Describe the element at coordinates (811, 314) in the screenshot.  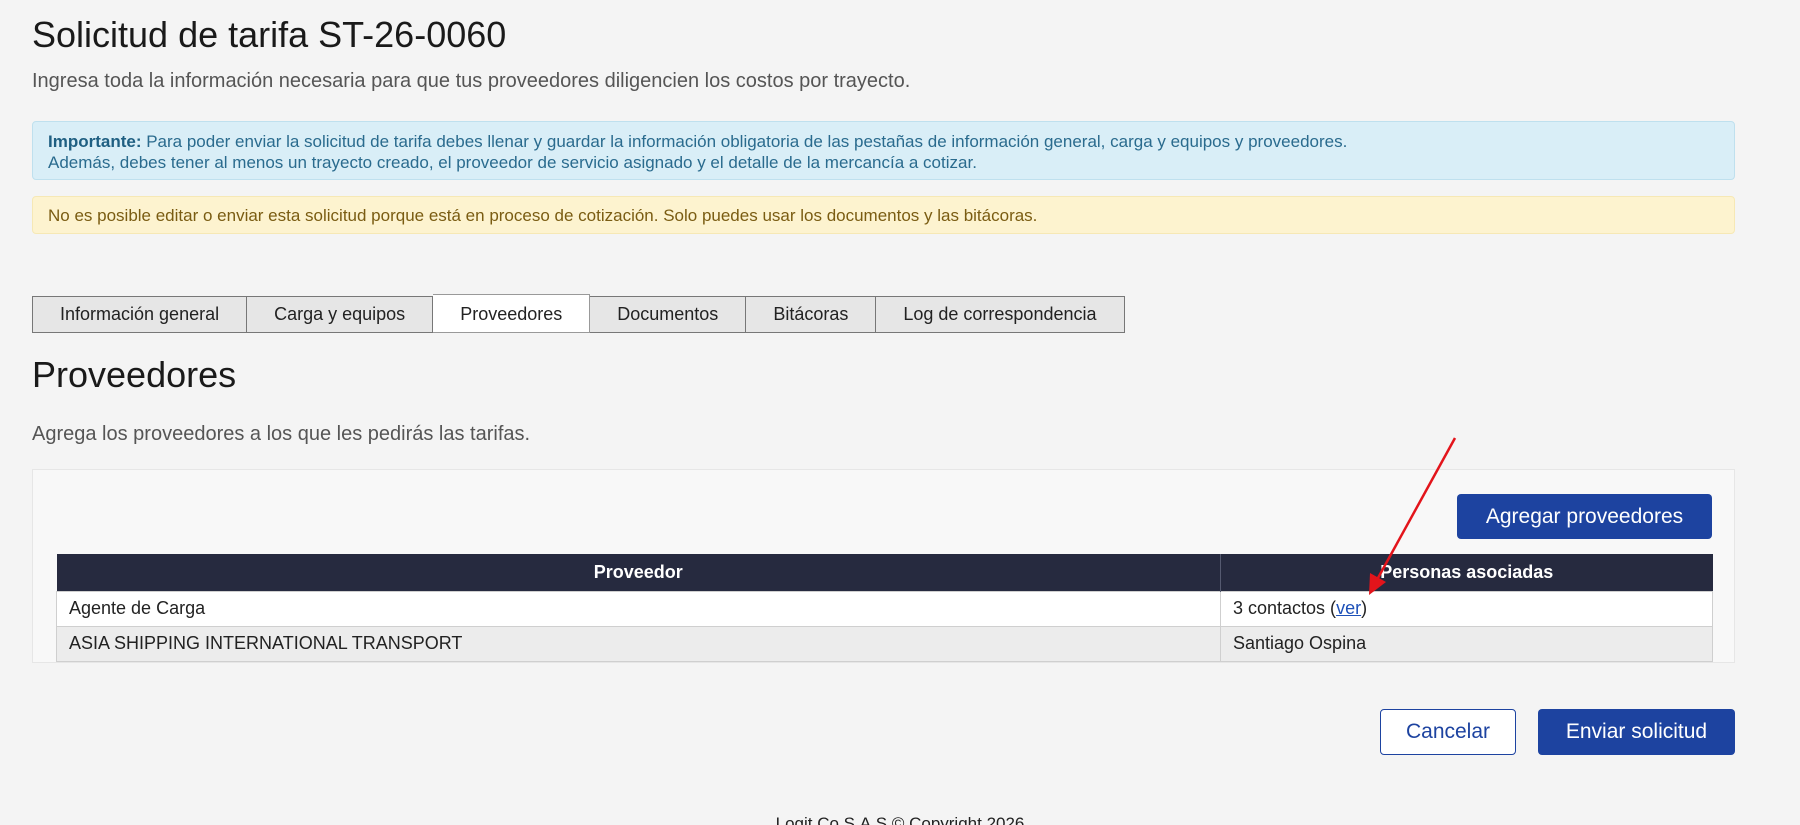
I see `tab-bitacoras: Bitácoras` at that location.